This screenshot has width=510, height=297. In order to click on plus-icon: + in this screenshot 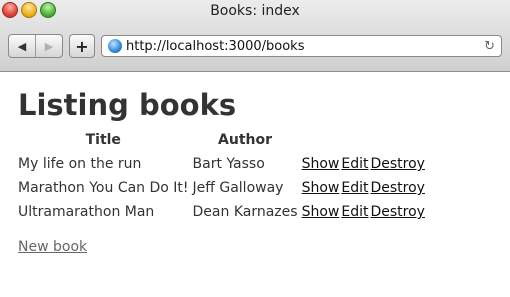, I will do `click(82, 46)`.